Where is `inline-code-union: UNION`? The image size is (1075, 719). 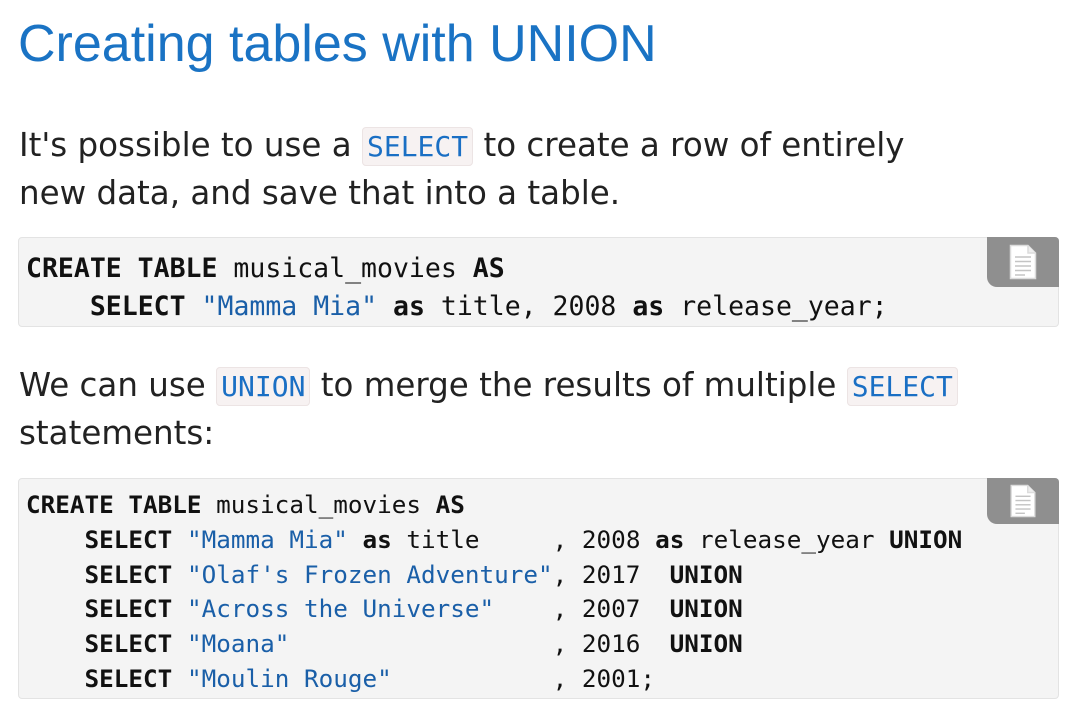 inline-code-union: UNION is located at coordinates (263, 386).